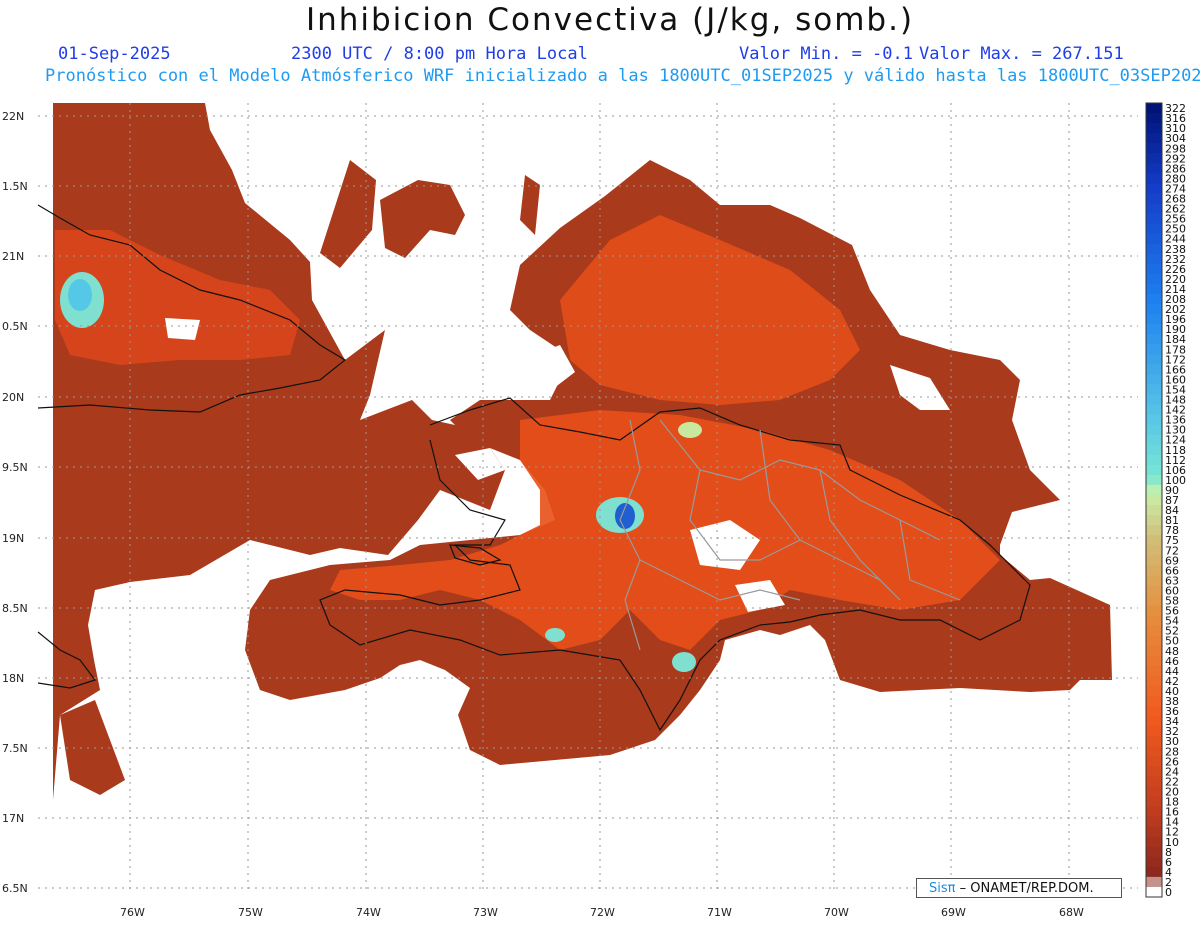 This screenshot has width=1200, height=927. Describe the element at coordinates (953, 912) in the screenshot. I see `lon-label: 69W` at that location.